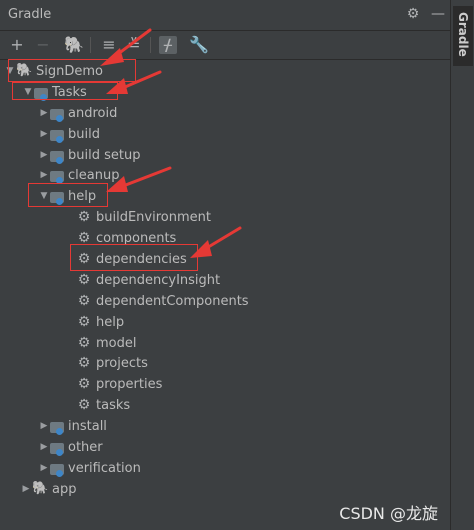 The width and height of the screenshot is (474, 530). I want to click on side-tab-label: Gradle, so click(463, 34).